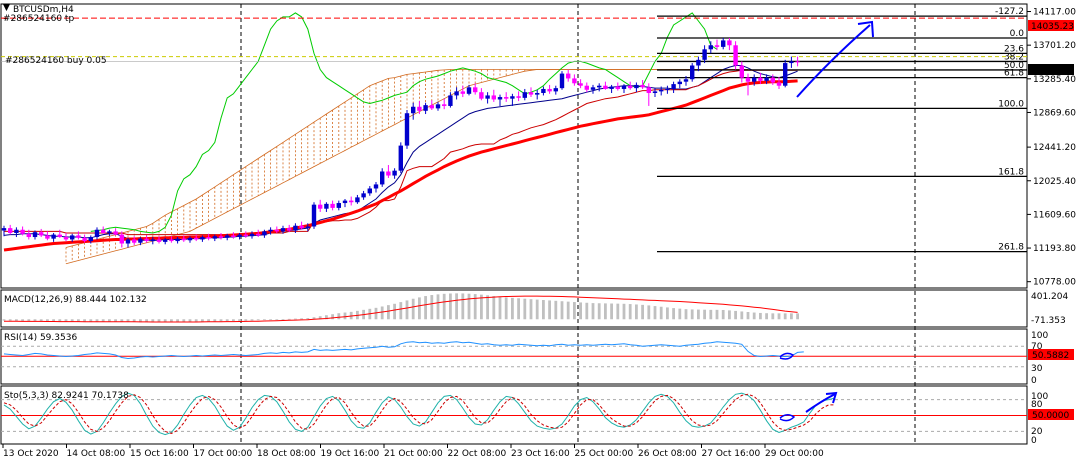 The height and width of the screenshot is (464, 1076). I want to click on tp-order-label: #286524160 tp, so click(38, 19).